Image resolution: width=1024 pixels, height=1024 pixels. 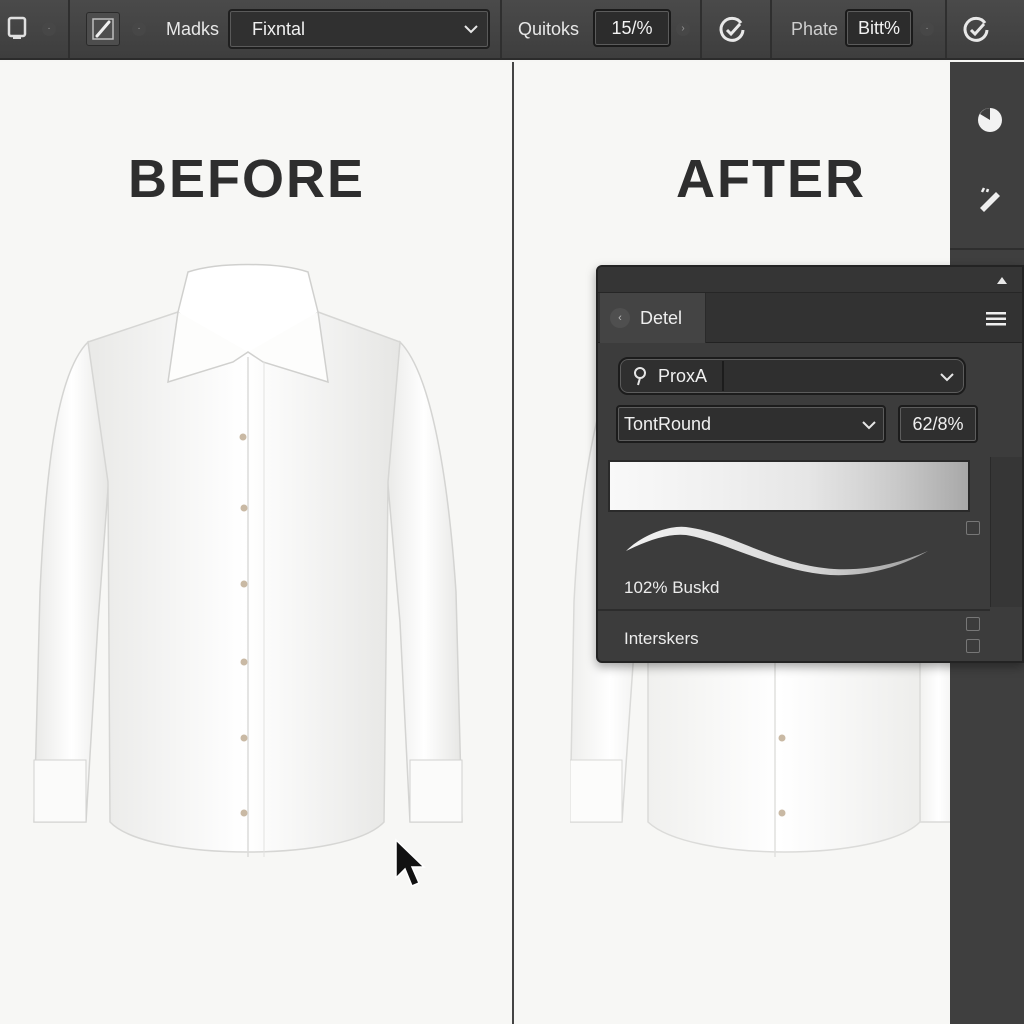 What do you see at coordinates (987, 249) in the screenshot?
I see `tool-strip-divider` at bounding box center [987, 249].